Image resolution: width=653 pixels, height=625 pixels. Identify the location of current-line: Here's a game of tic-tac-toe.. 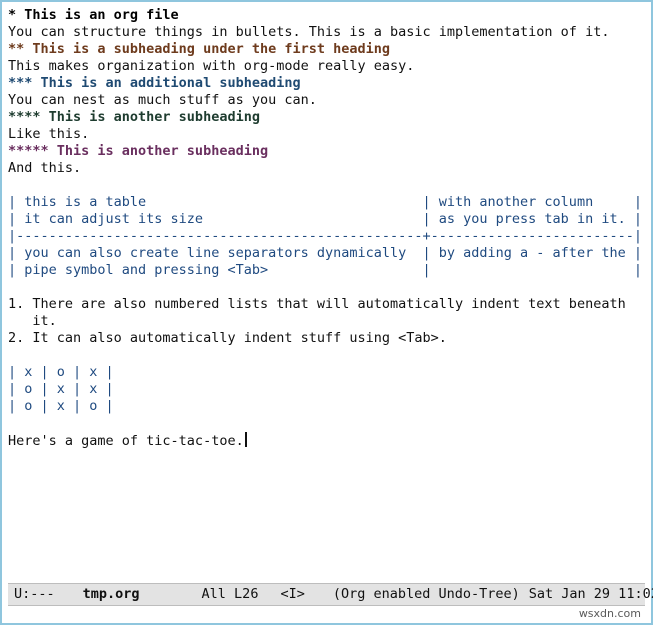
(327, 440).